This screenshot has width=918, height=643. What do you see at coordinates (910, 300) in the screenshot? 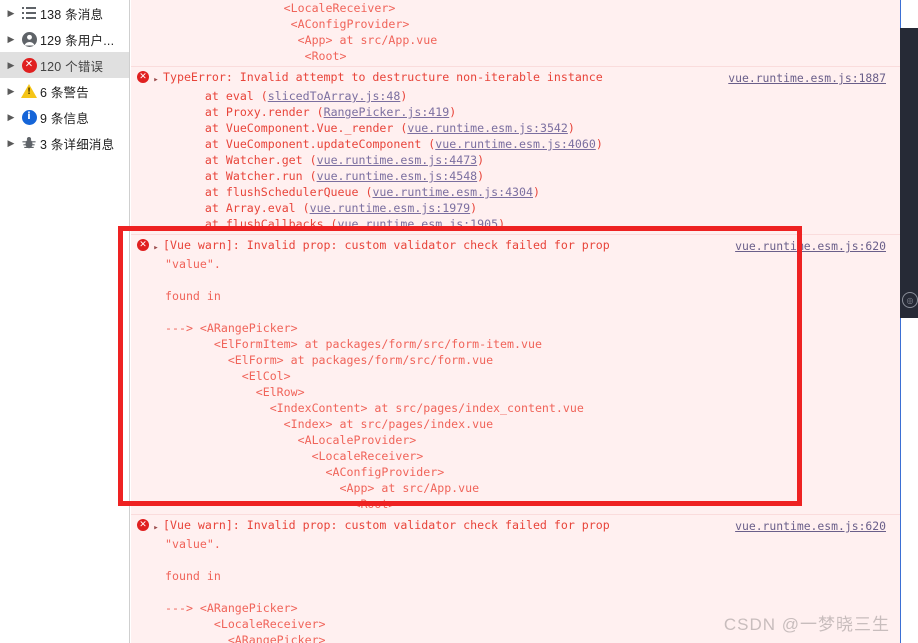
I see `circle-badge-icon: ◎` at bounding box center [910, 300].